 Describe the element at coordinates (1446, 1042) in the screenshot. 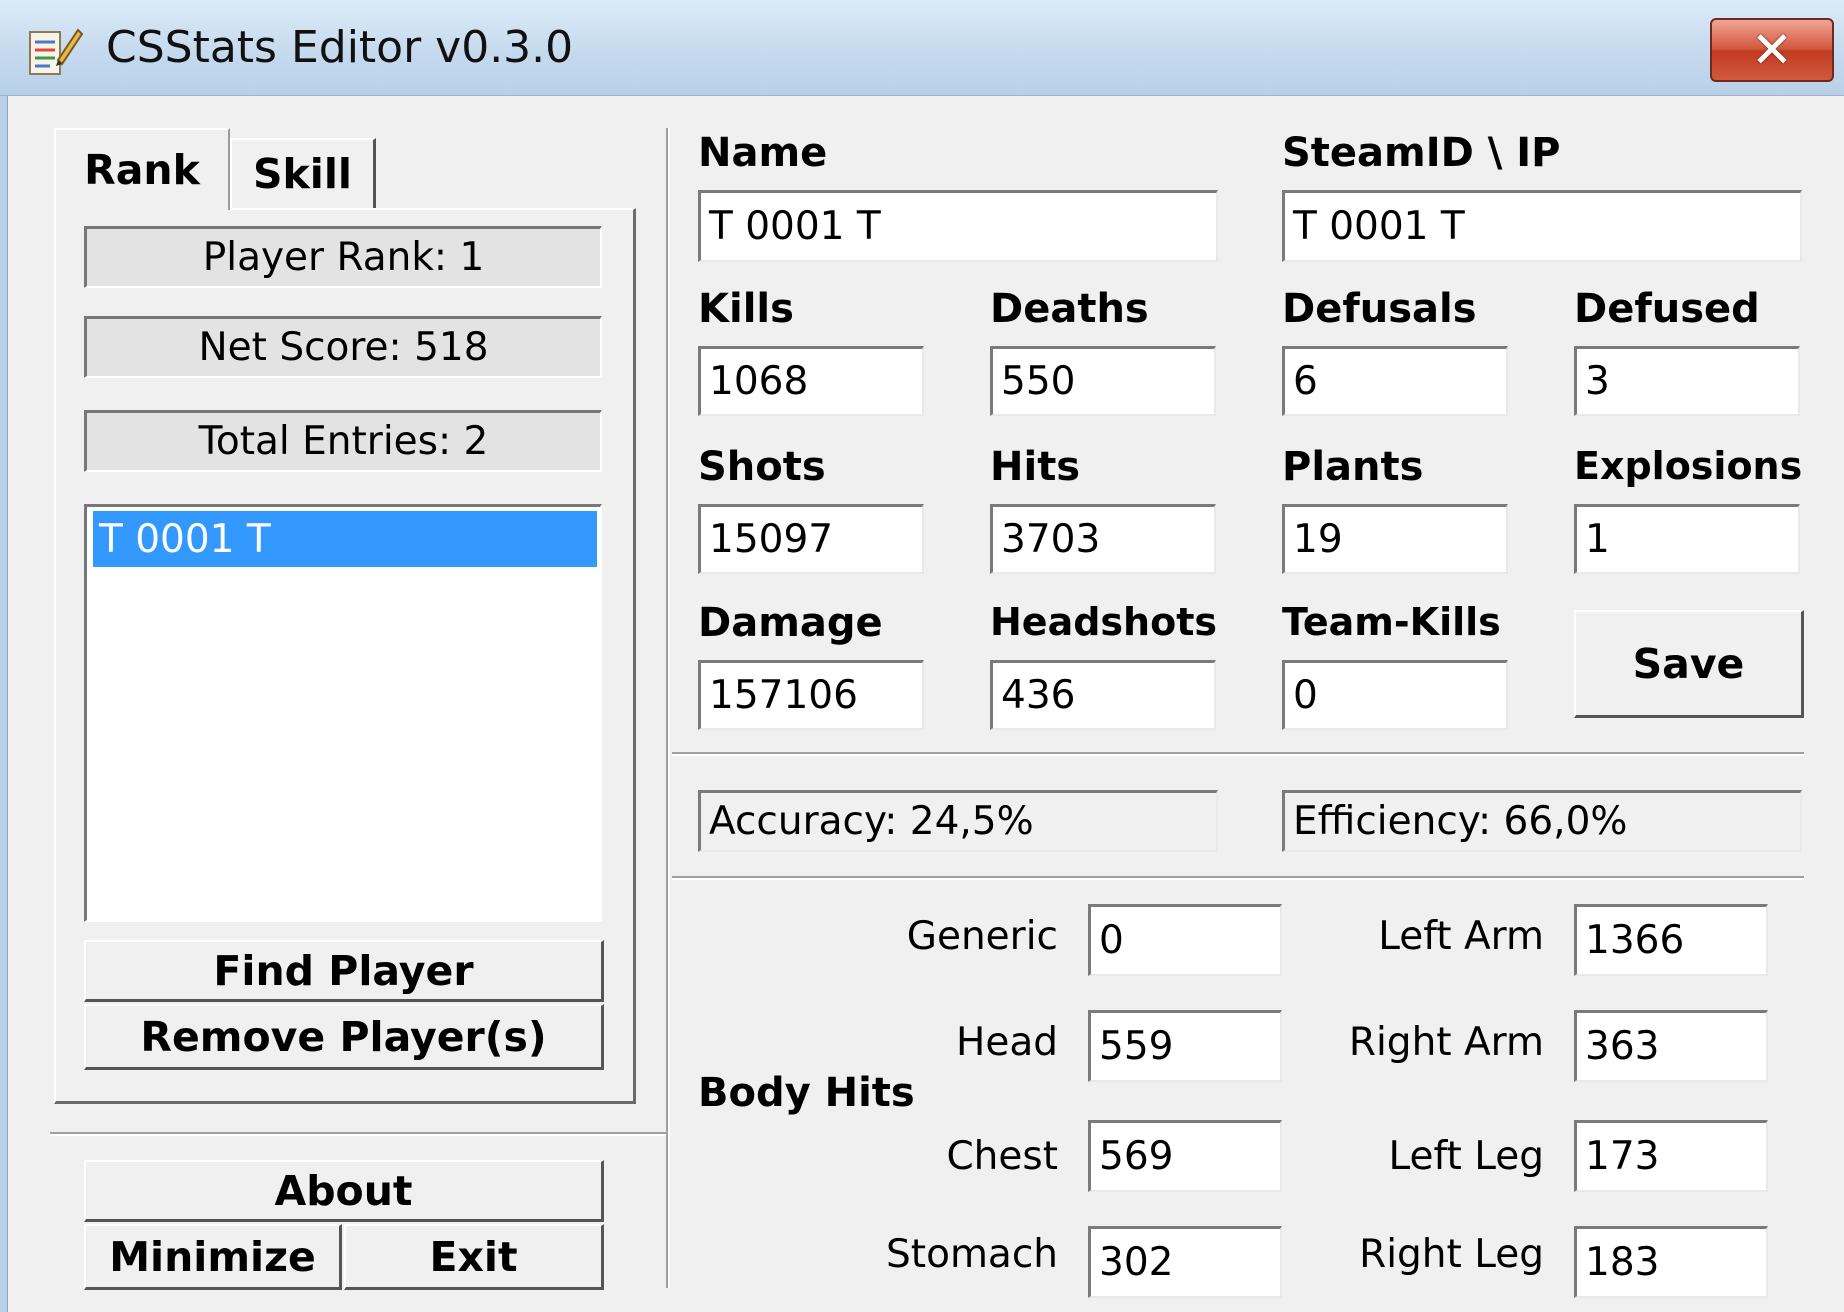

I see `right-arm-label: Right Arm` at that location.